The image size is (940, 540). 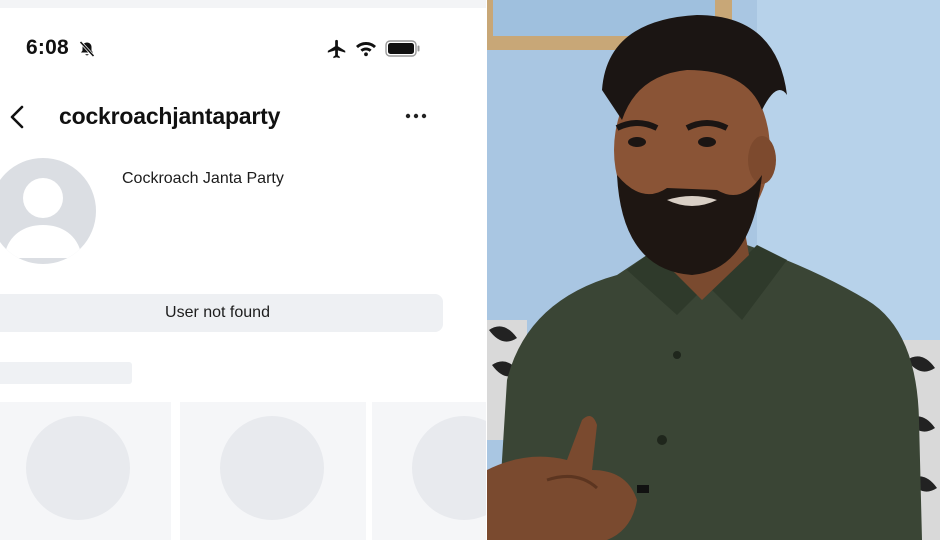 I want to click on user-not-found-text: User not found, so click(x=217, y=312).